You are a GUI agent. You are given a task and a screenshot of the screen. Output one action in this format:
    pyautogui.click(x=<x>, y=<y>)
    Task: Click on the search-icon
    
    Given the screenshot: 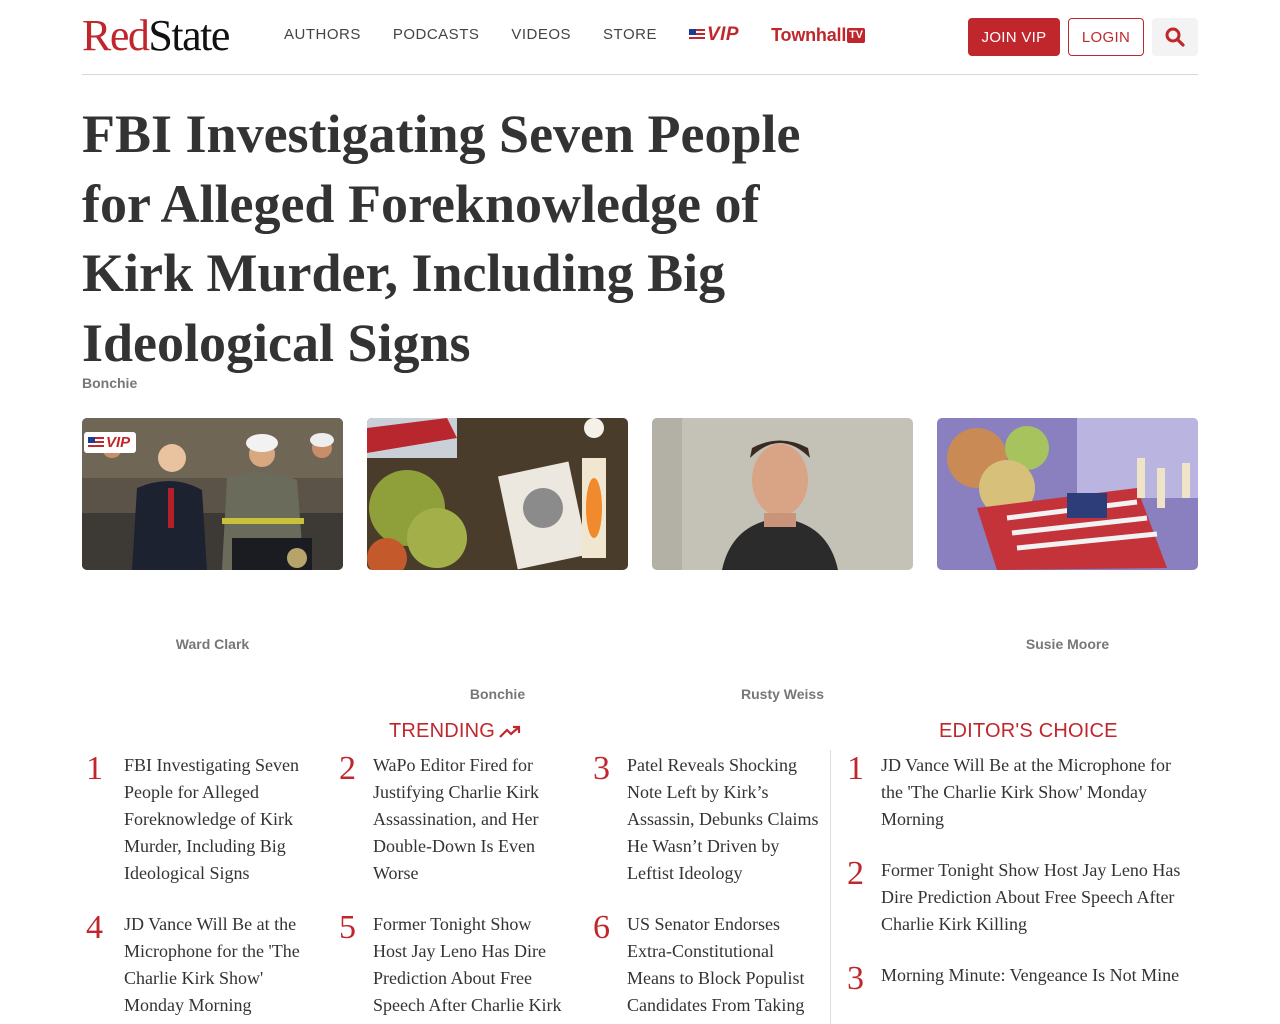 What is the action you would take?
    pyautogui.click(x=1175, y=37)
    